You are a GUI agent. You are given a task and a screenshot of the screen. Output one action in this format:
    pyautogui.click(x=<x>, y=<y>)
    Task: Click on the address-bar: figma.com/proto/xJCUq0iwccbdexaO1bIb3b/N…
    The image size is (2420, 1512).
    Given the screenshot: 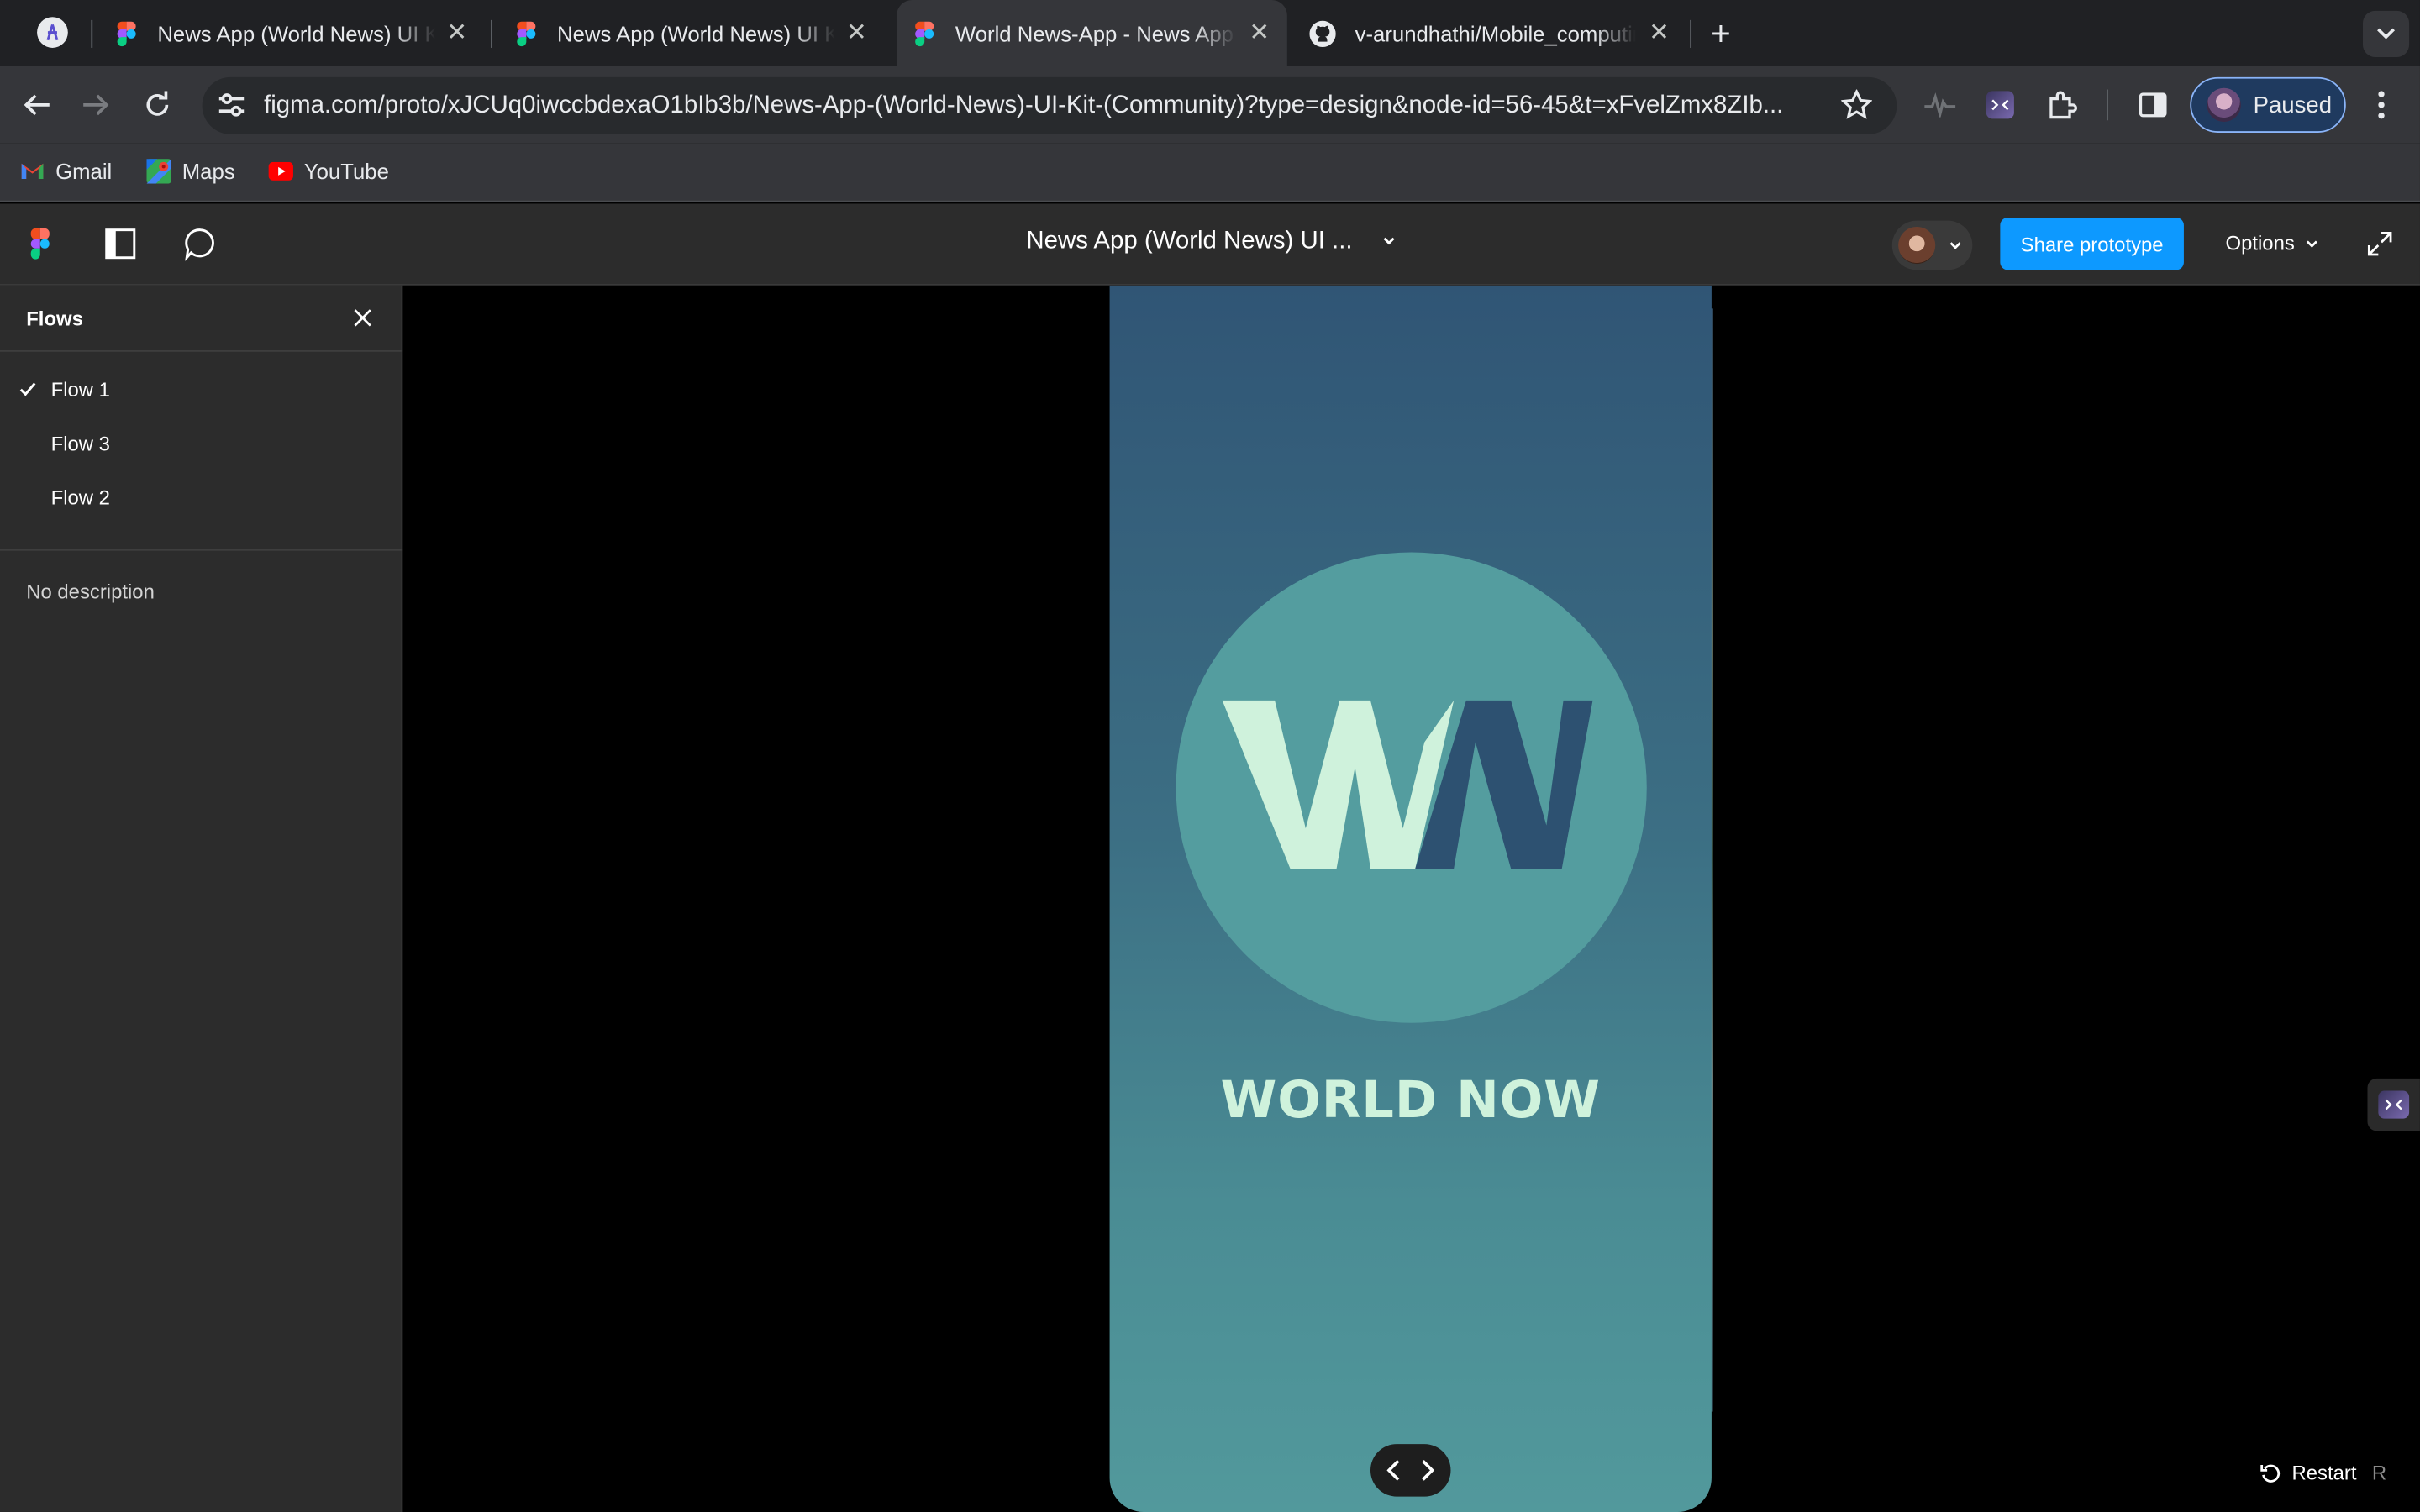 What is the action you would take?
    pyautogui.click(x=1049, y=105)
    